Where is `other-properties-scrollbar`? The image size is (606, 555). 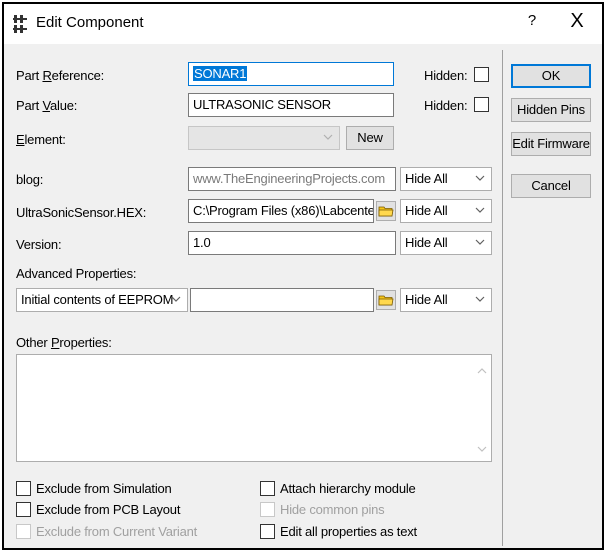 other-properties-scrollbar is located at coordinates (482, 408).